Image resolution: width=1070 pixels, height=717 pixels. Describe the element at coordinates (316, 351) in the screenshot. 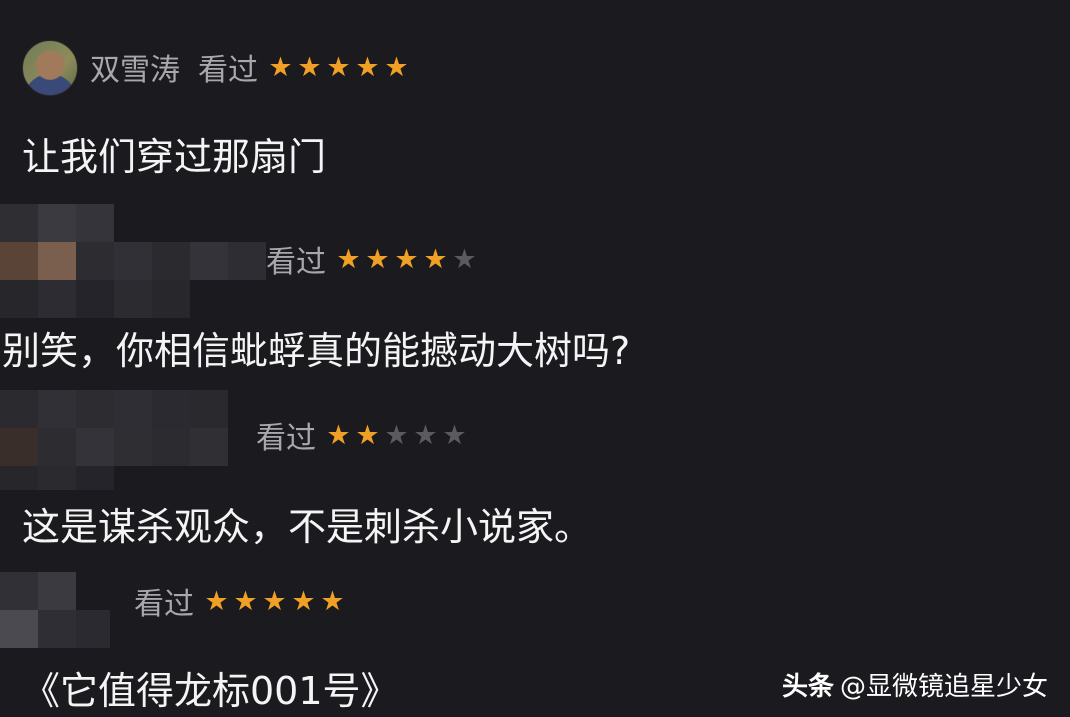

I see `review-comment: 别笑，你相信蚍蜉真的能撼动大树吗?` at that location.